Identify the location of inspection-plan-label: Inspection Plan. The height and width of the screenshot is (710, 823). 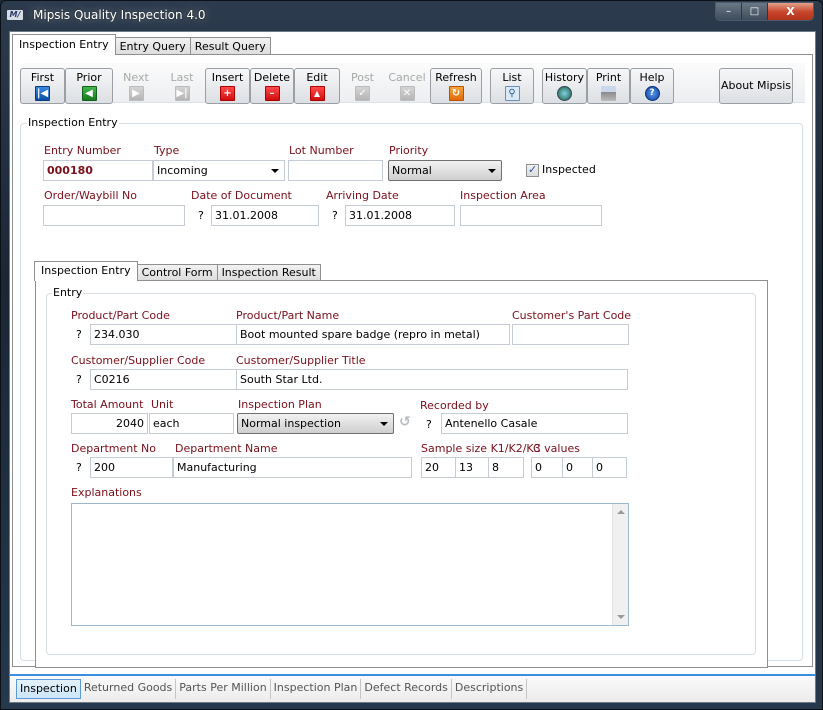
(280, 404).